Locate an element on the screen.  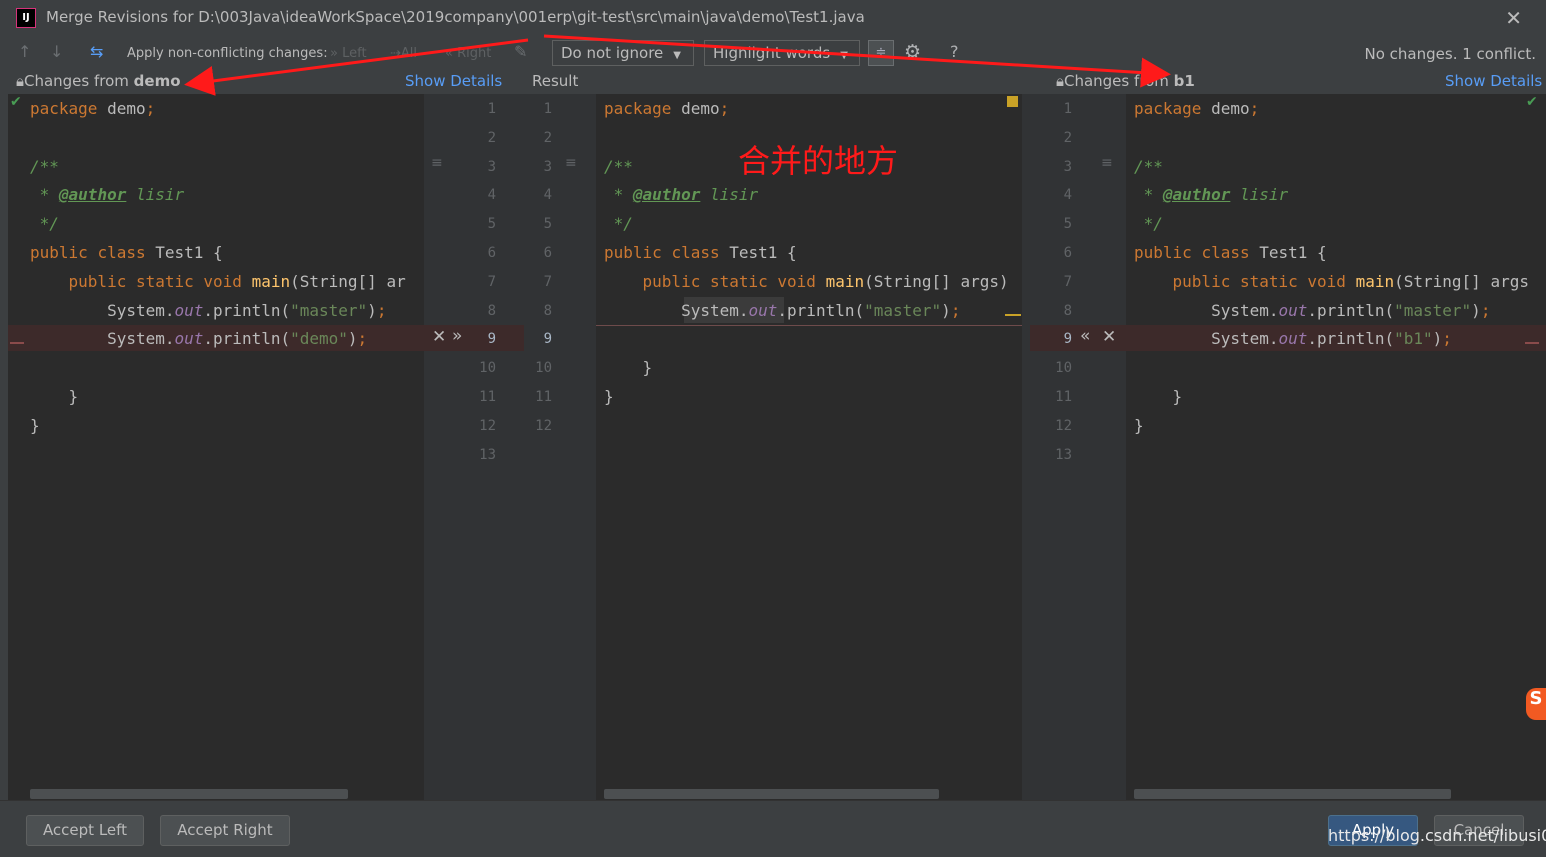
arrow-to-right-branch is located at coordinates (857, 61).